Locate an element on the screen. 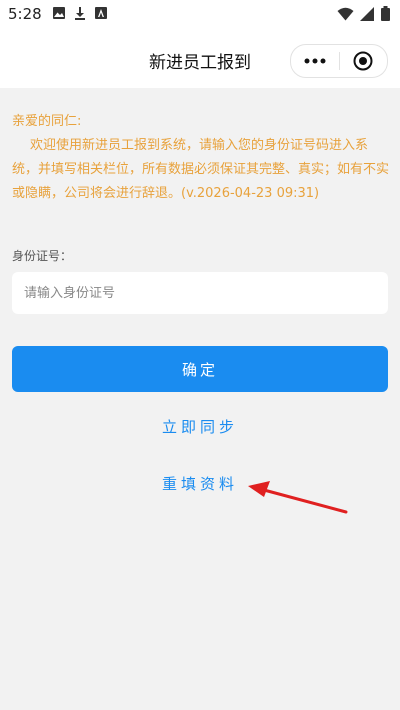 This screenshot has height=710, width=400. status-time: 5:28 is located at coordinates (25, 14).